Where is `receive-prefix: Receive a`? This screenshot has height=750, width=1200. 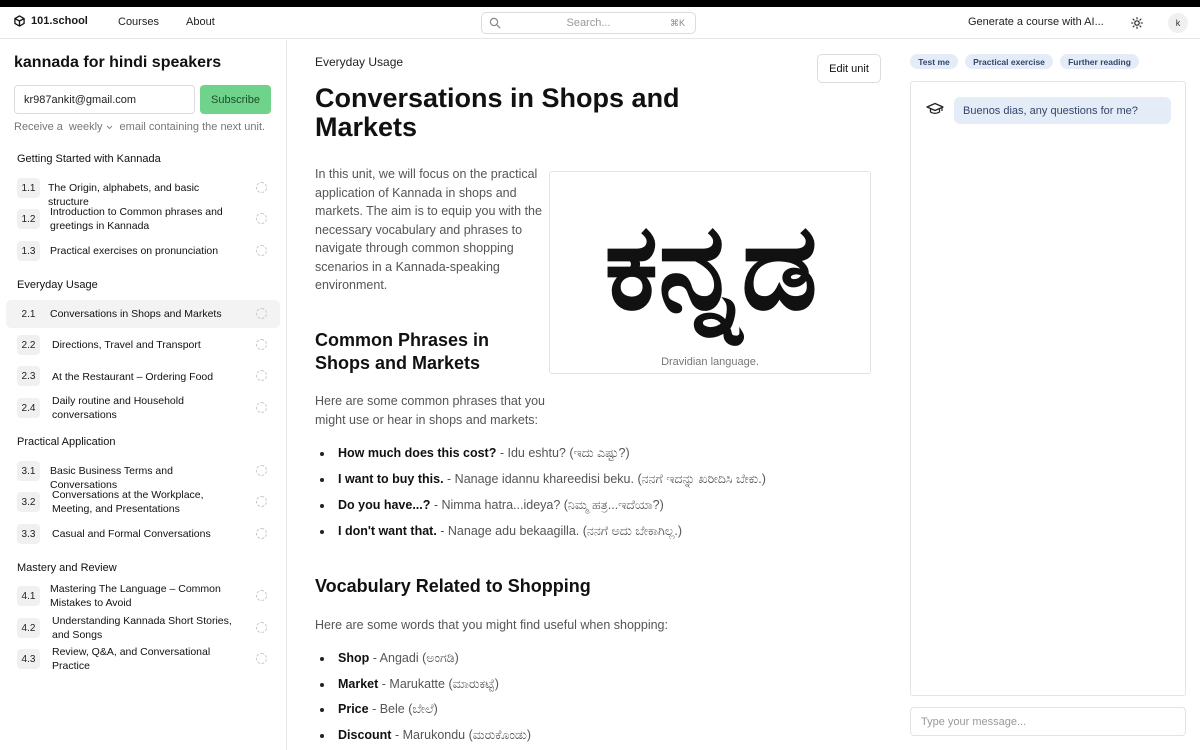 receive-prefix: Receive a is located at coordinates (38, 127).